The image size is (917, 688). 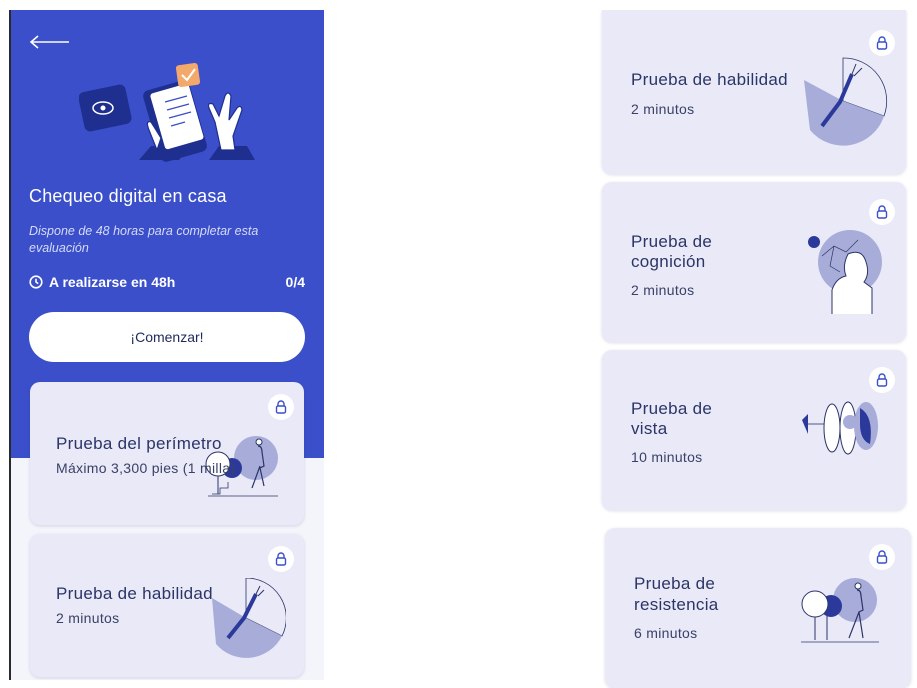 What do you see at coordinates (668, 261) in the screenshot?
I see `card-title-line2: cognición` at bounding box center [668, 261].